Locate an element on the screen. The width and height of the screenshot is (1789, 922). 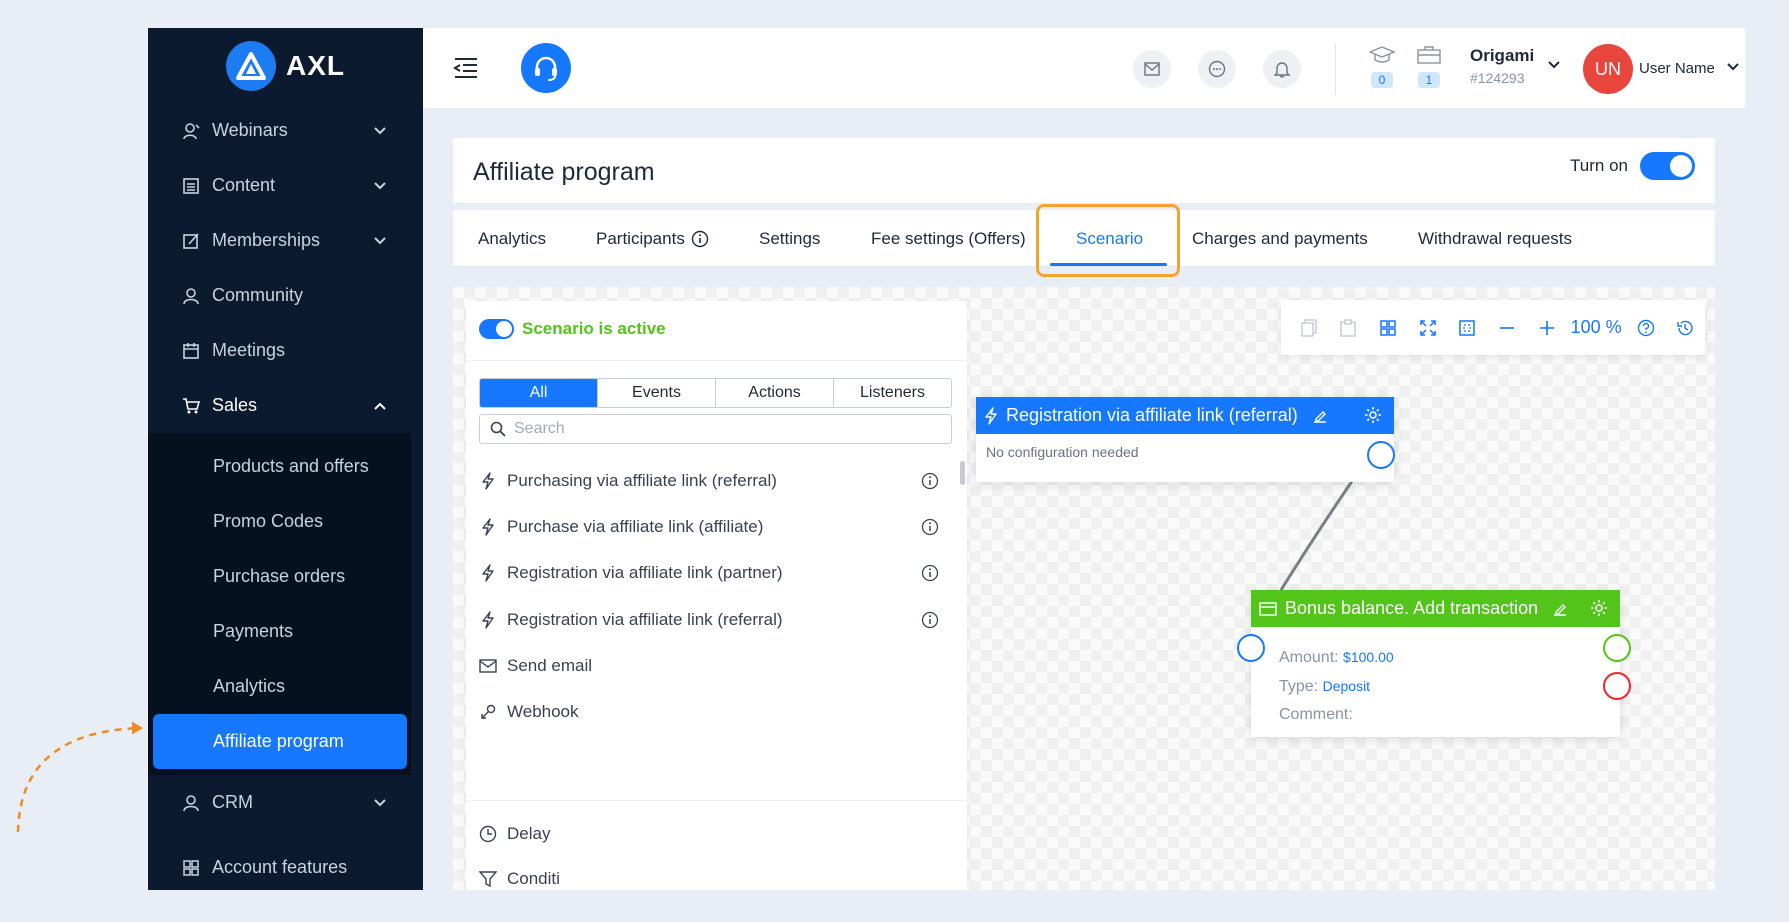
products-counter: 1 is located at coordinates (1429, 67).